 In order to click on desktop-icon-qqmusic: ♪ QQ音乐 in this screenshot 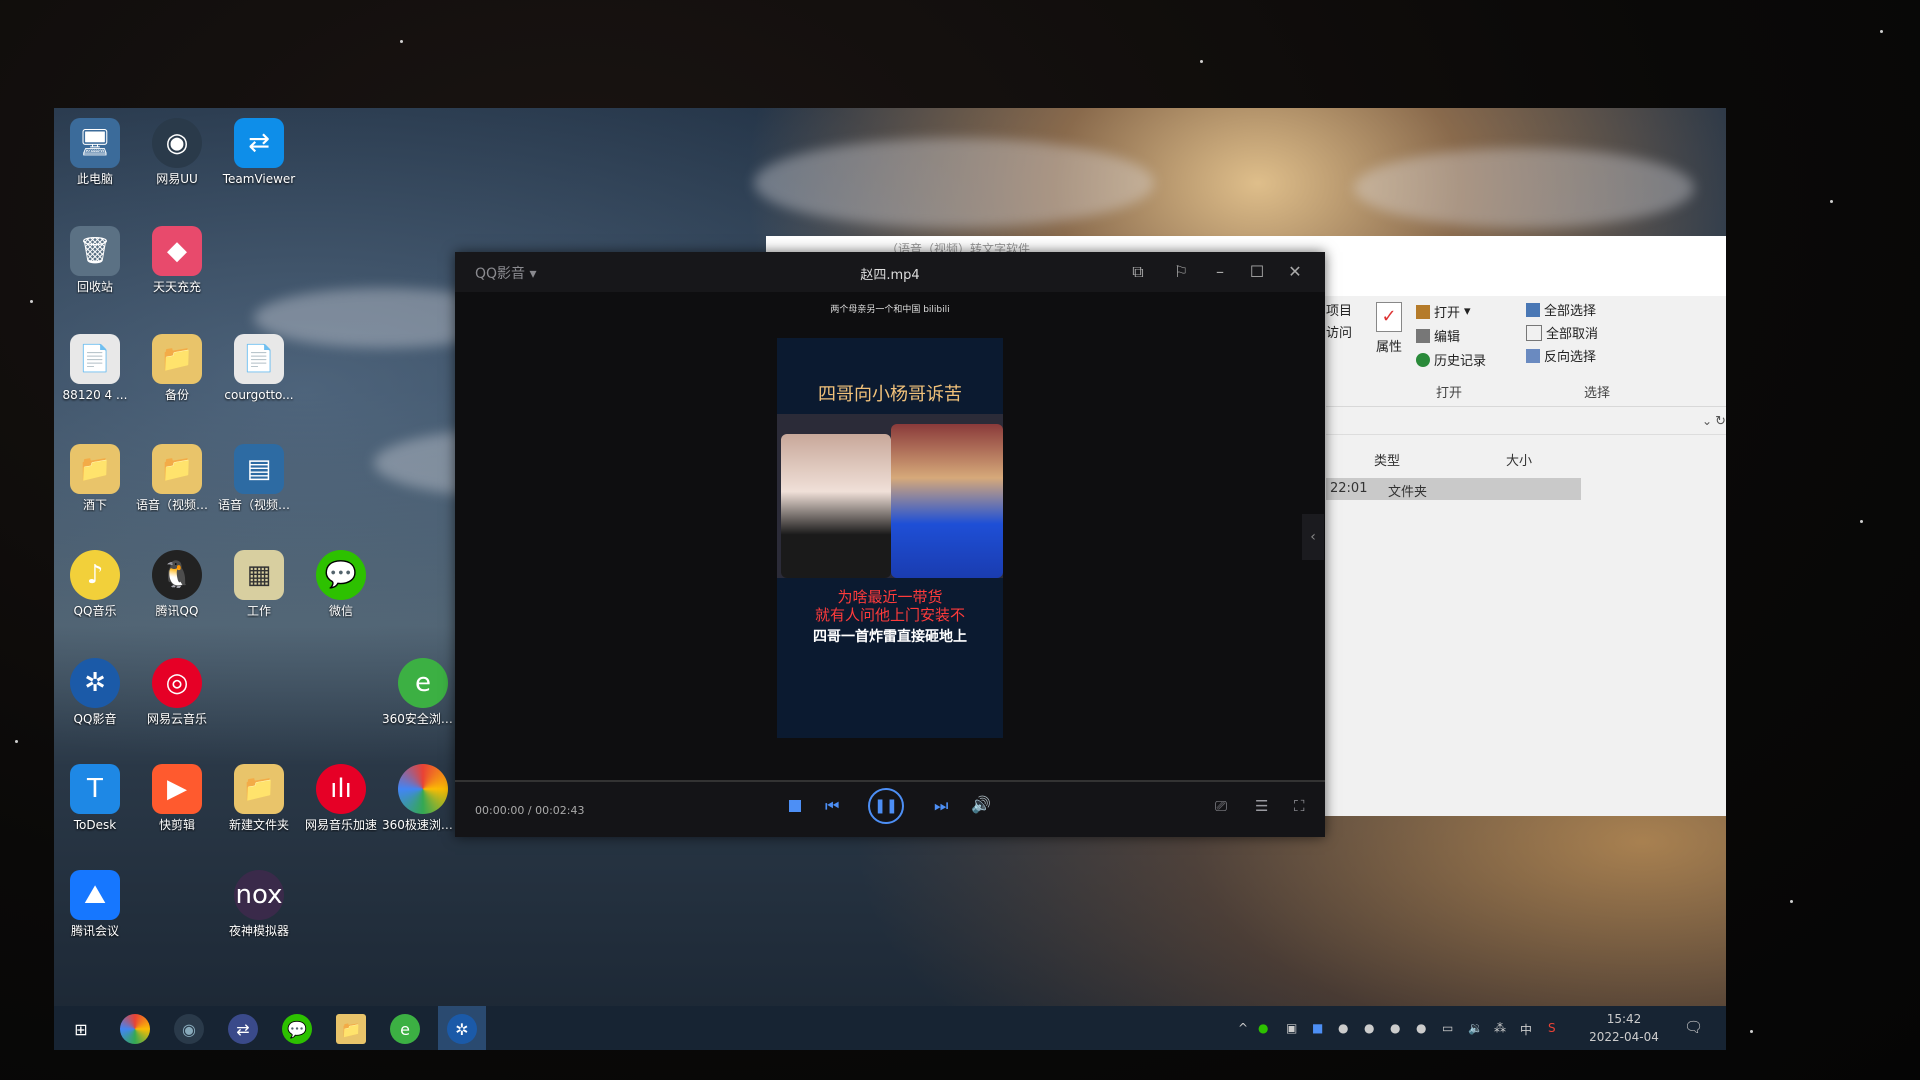, I will do `click(95, 592)`.